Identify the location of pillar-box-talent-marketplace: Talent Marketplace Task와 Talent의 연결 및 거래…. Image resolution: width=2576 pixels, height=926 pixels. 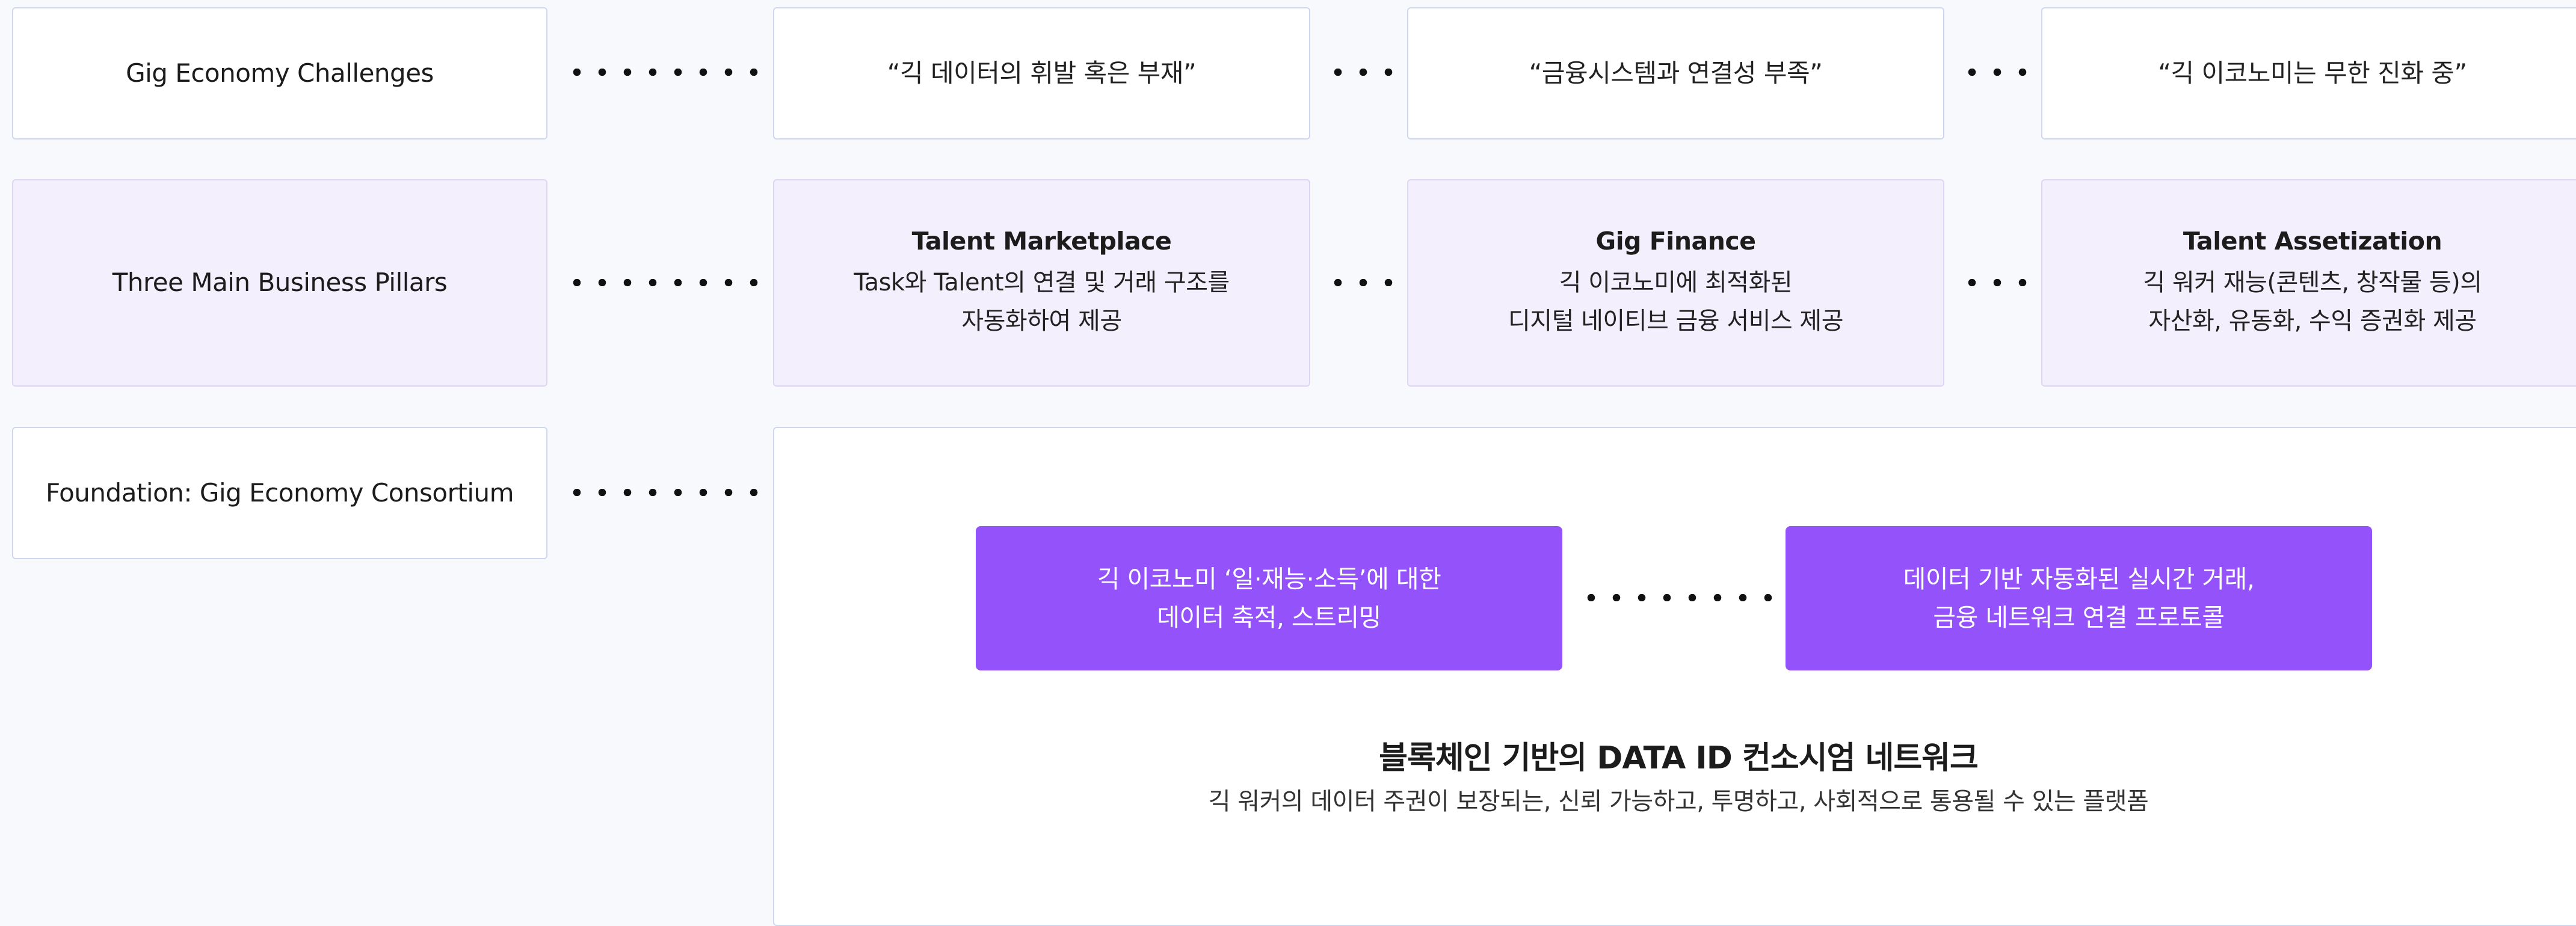
(1041, 283).